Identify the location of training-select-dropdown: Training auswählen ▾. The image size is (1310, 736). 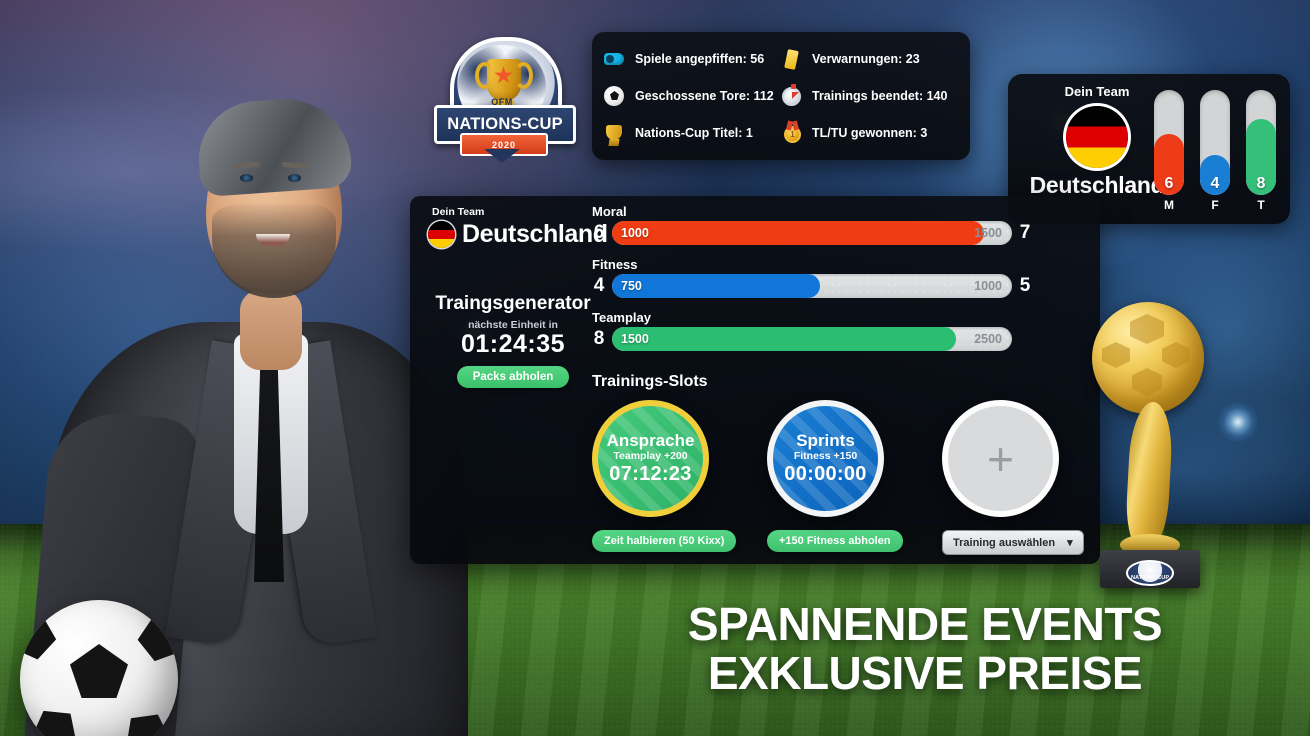
(1013, 542).